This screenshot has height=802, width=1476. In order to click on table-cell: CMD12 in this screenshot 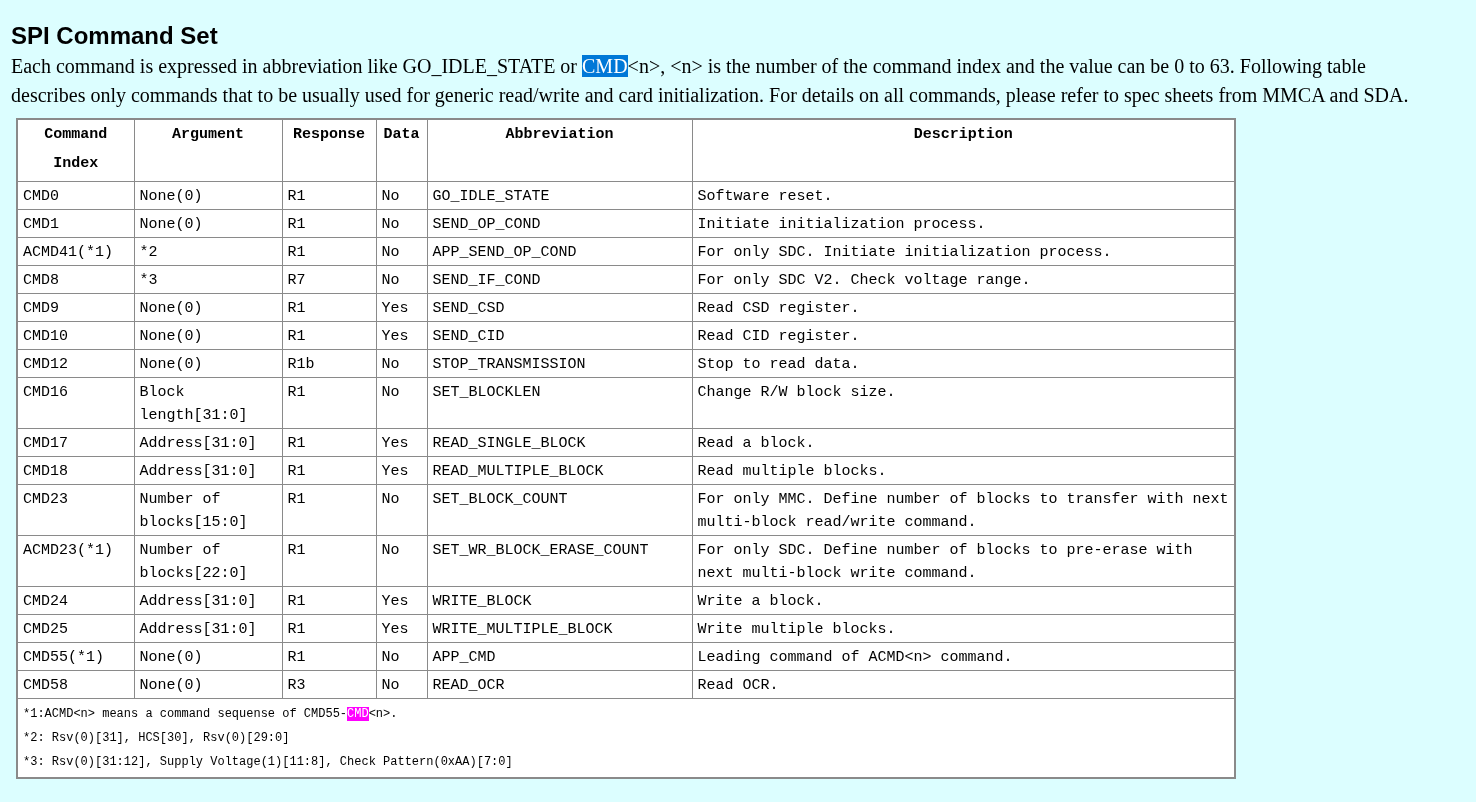, I will do `click(75, 363)`.